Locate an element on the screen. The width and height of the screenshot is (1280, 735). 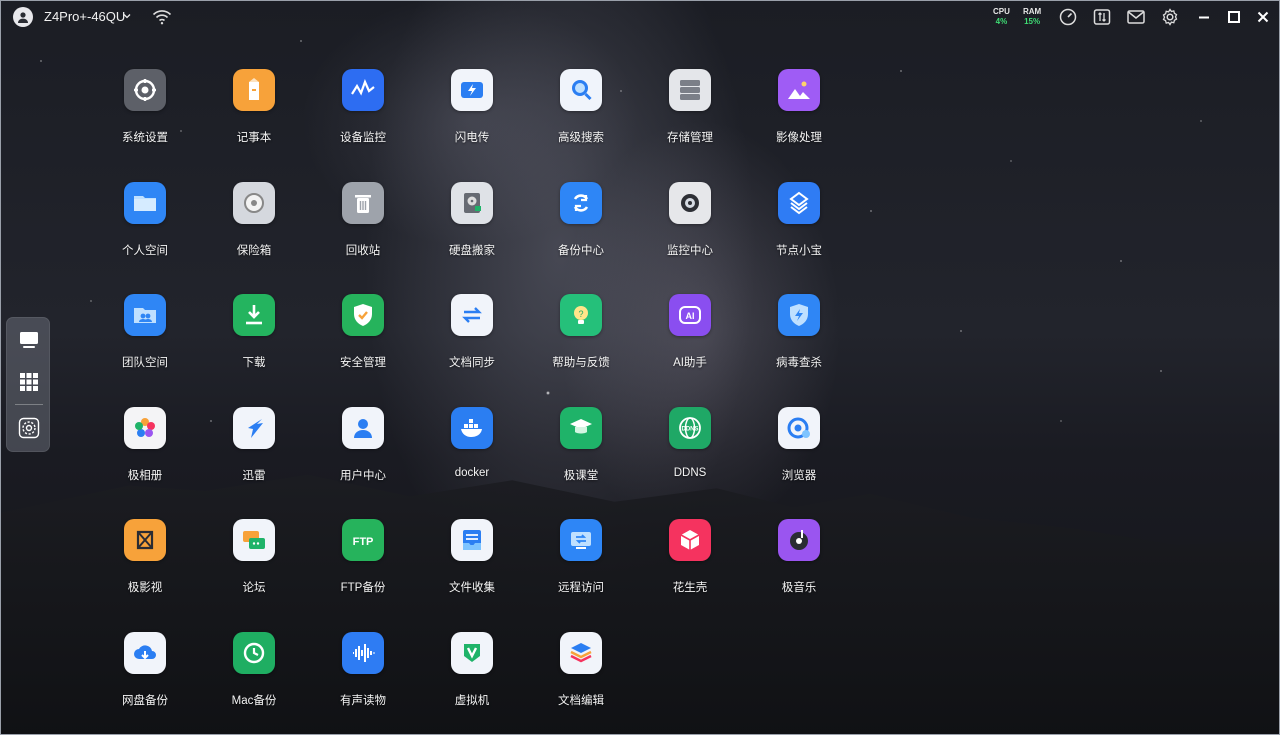
app-tile: 保险箱 is located at coordinates (254, 232).